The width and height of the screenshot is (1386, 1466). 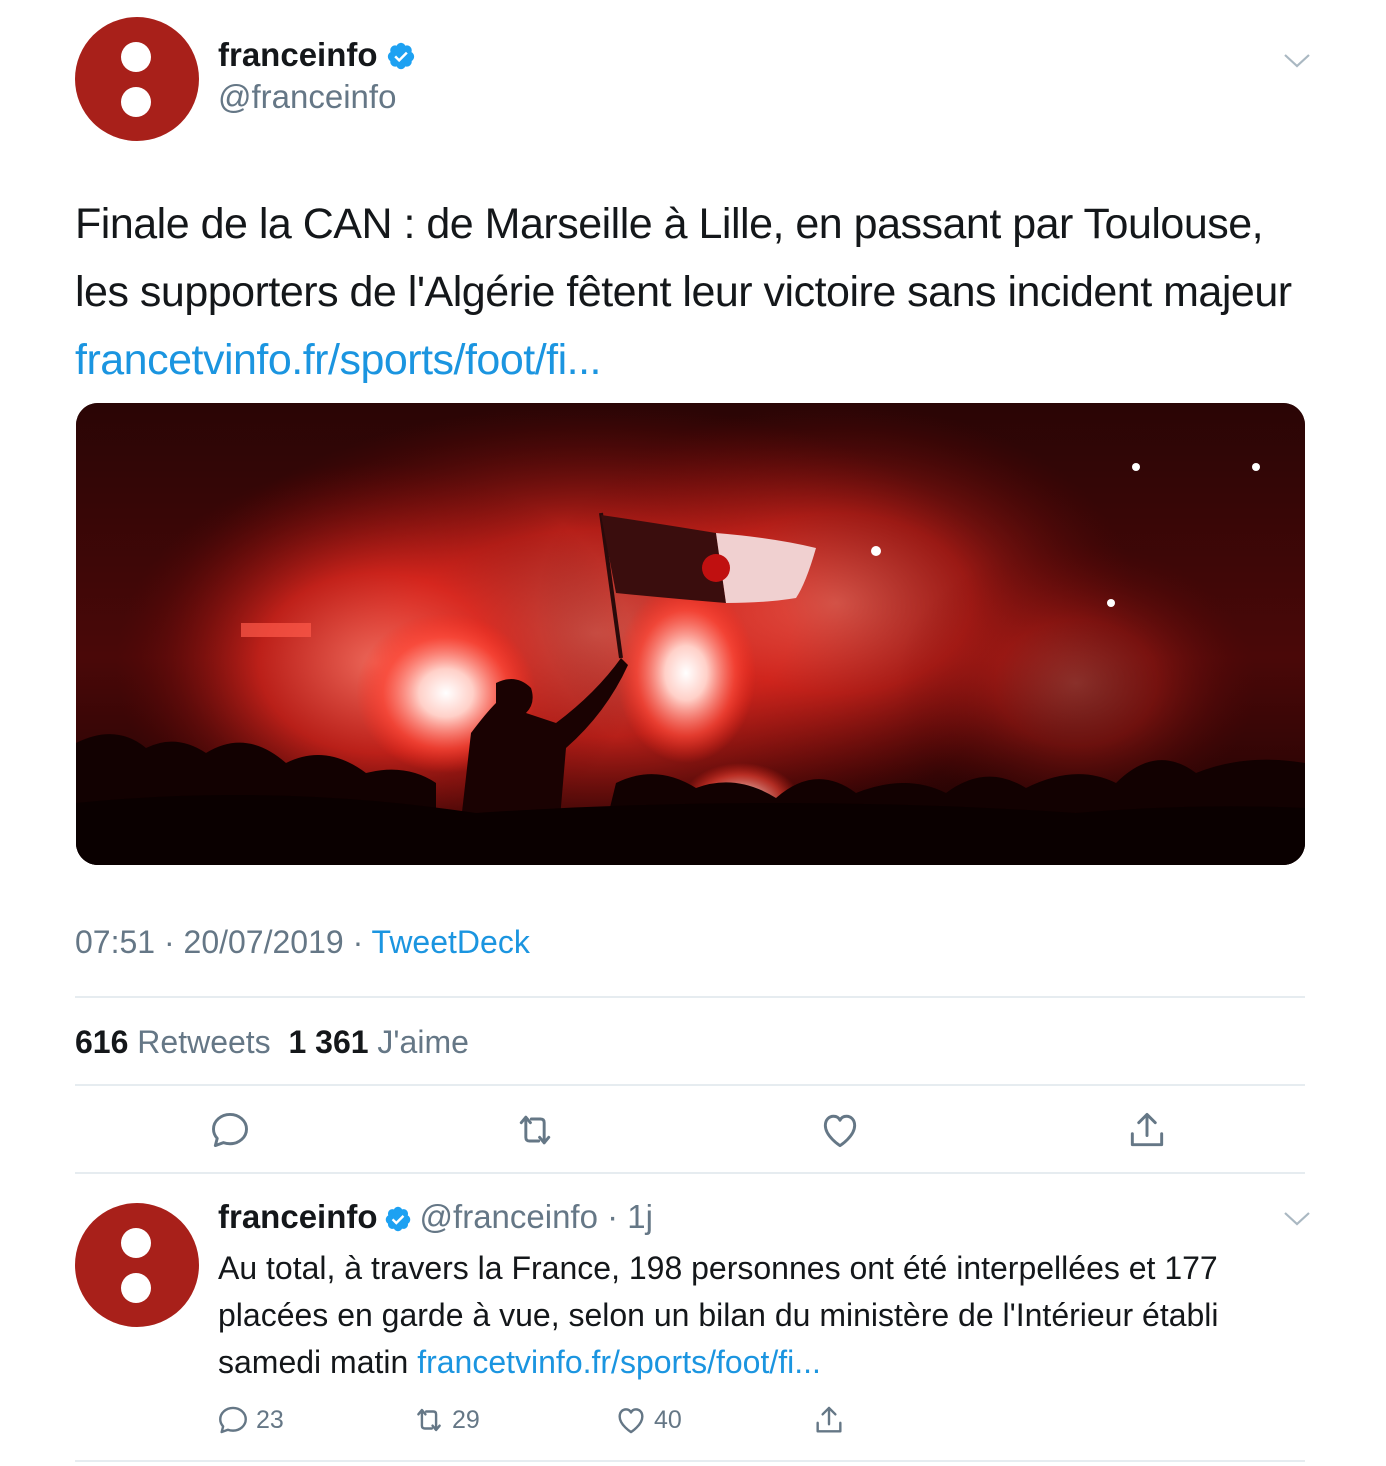 What do you see at coordinates (137, 1265) in the screenshot?
I see `reply-avatar` at bounding box center [137, 1265].